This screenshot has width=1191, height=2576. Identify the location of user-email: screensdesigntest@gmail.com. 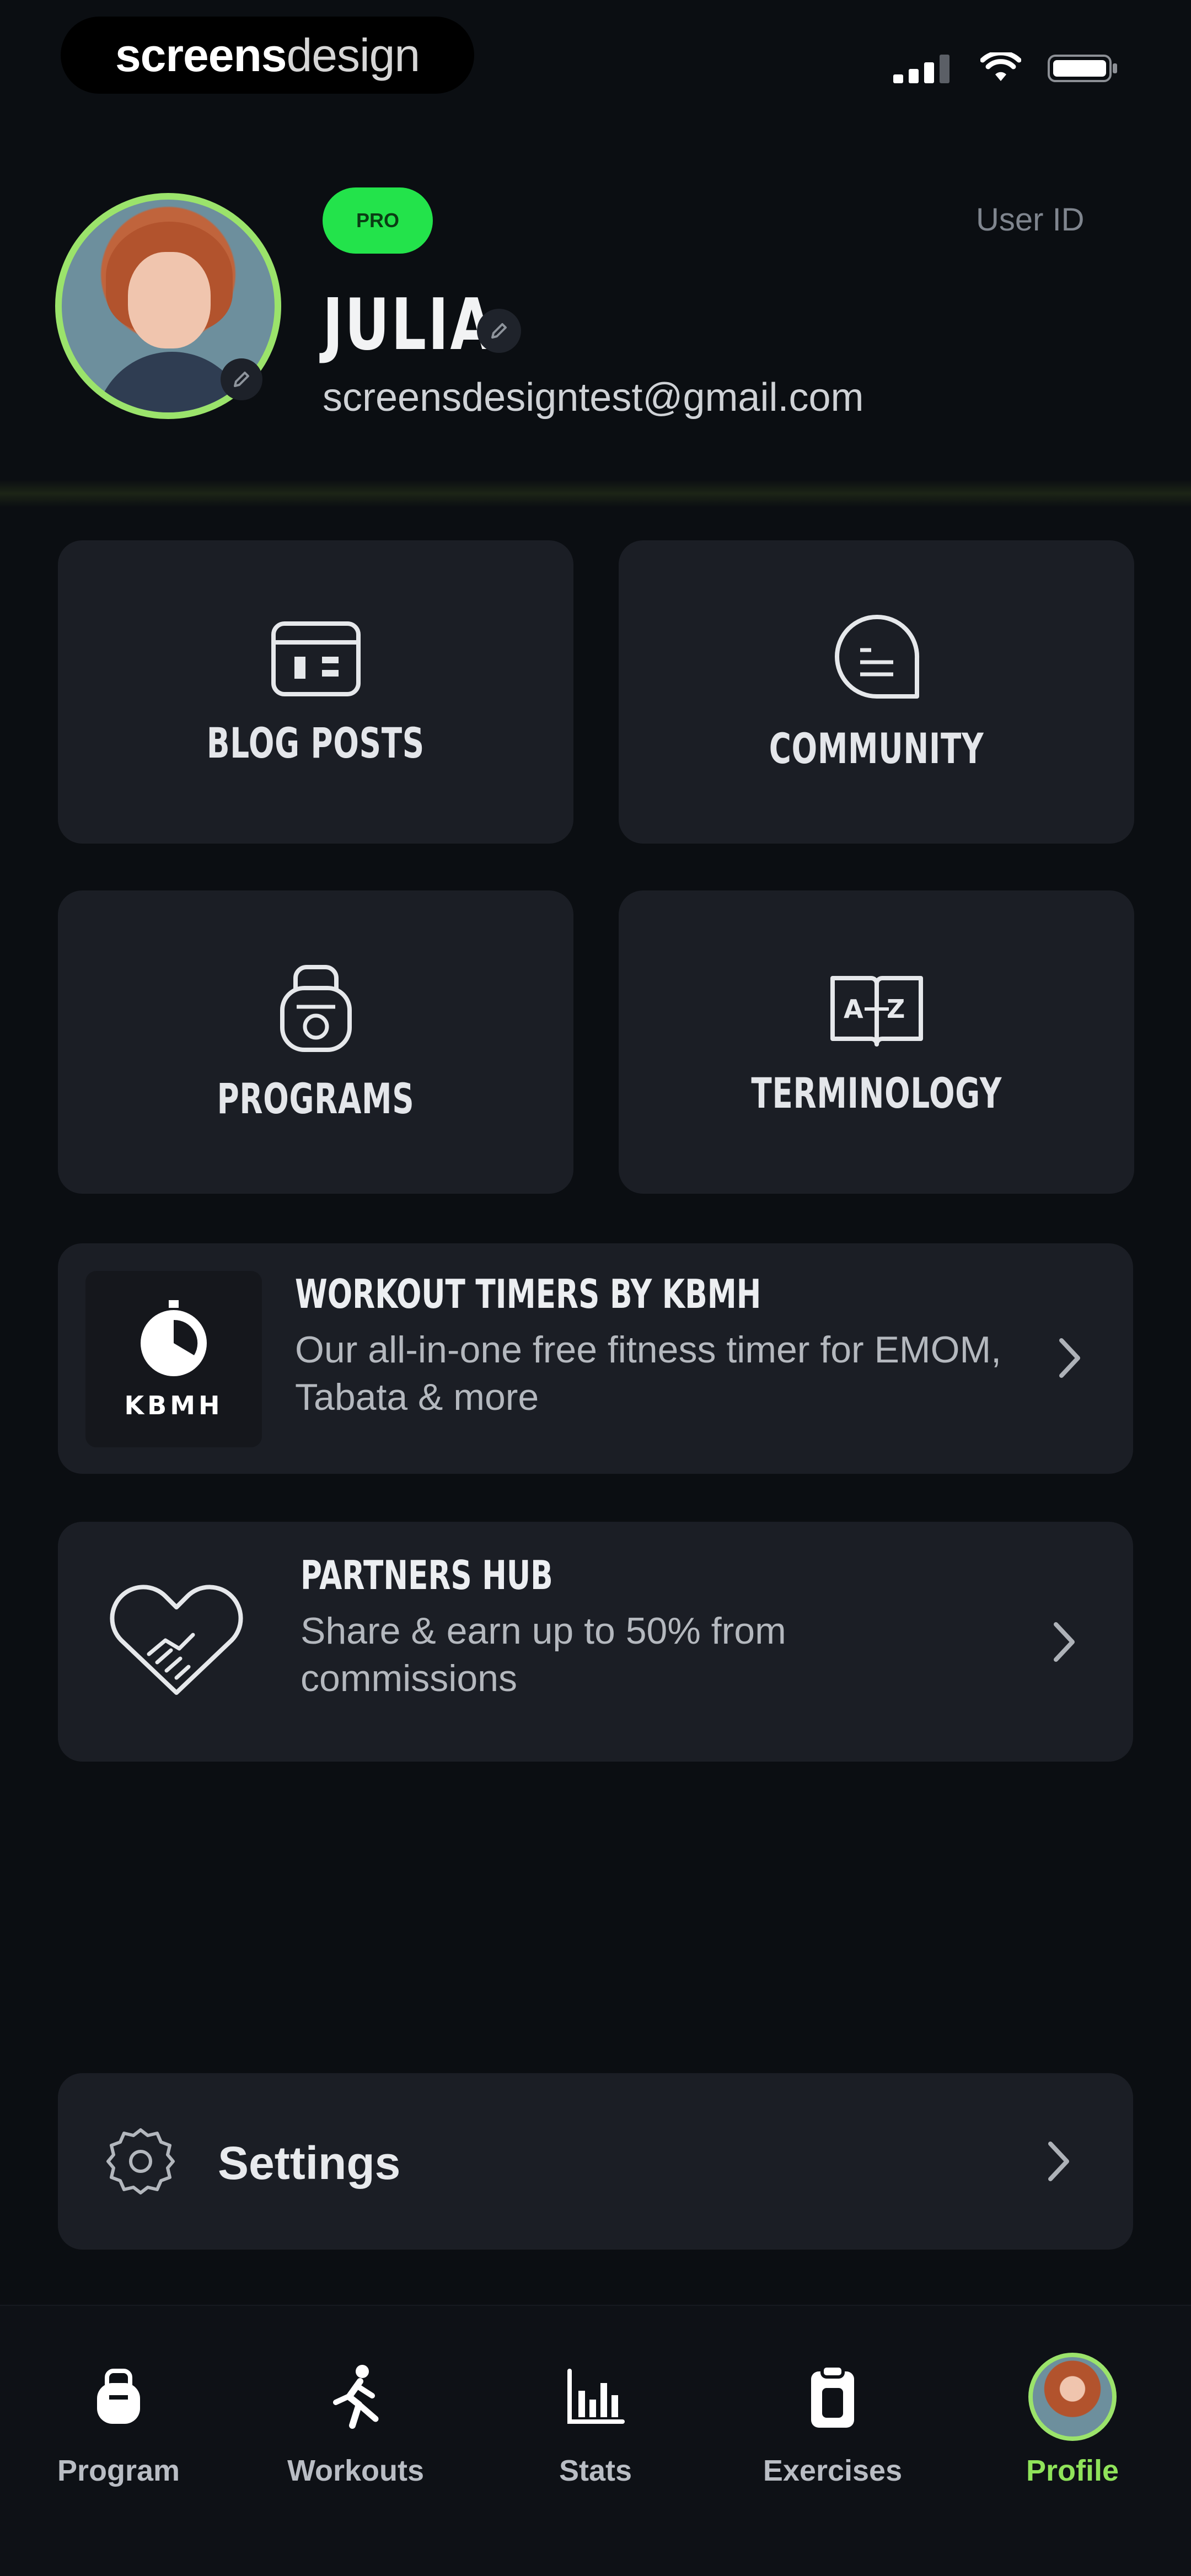
(593, 397).